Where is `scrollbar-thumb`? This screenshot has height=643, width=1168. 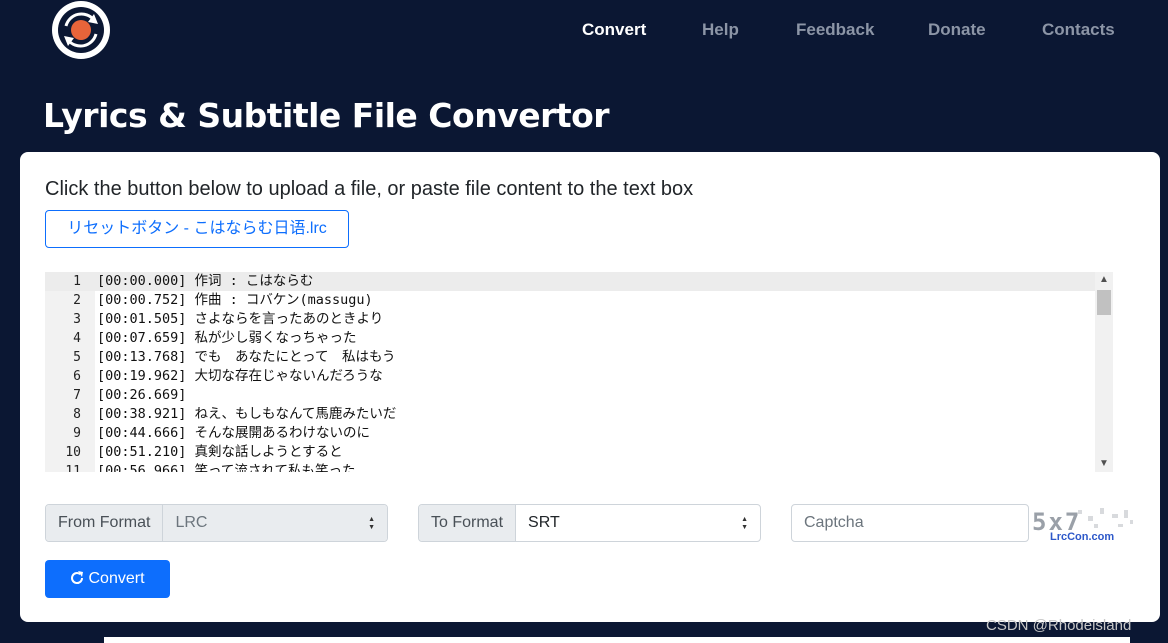
scrollbar-thumb is located at coordinates (1104, 302).